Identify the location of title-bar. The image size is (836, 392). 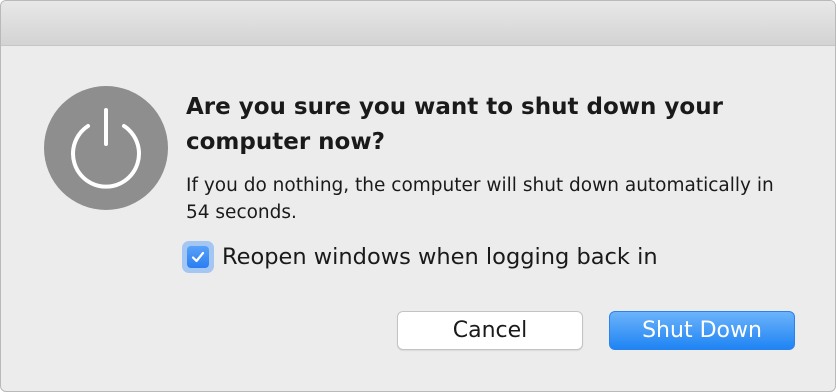
(418, 23).